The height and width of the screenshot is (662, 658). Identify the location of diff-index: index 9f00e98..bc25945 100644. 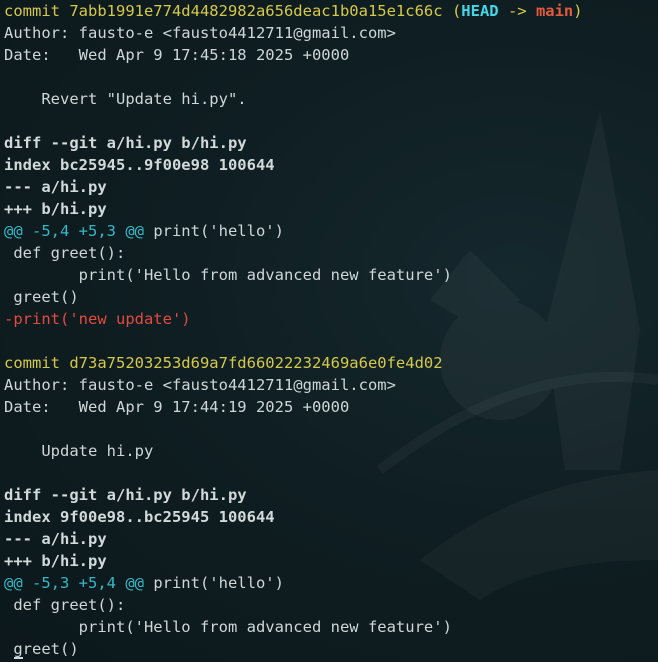
(139, 517).